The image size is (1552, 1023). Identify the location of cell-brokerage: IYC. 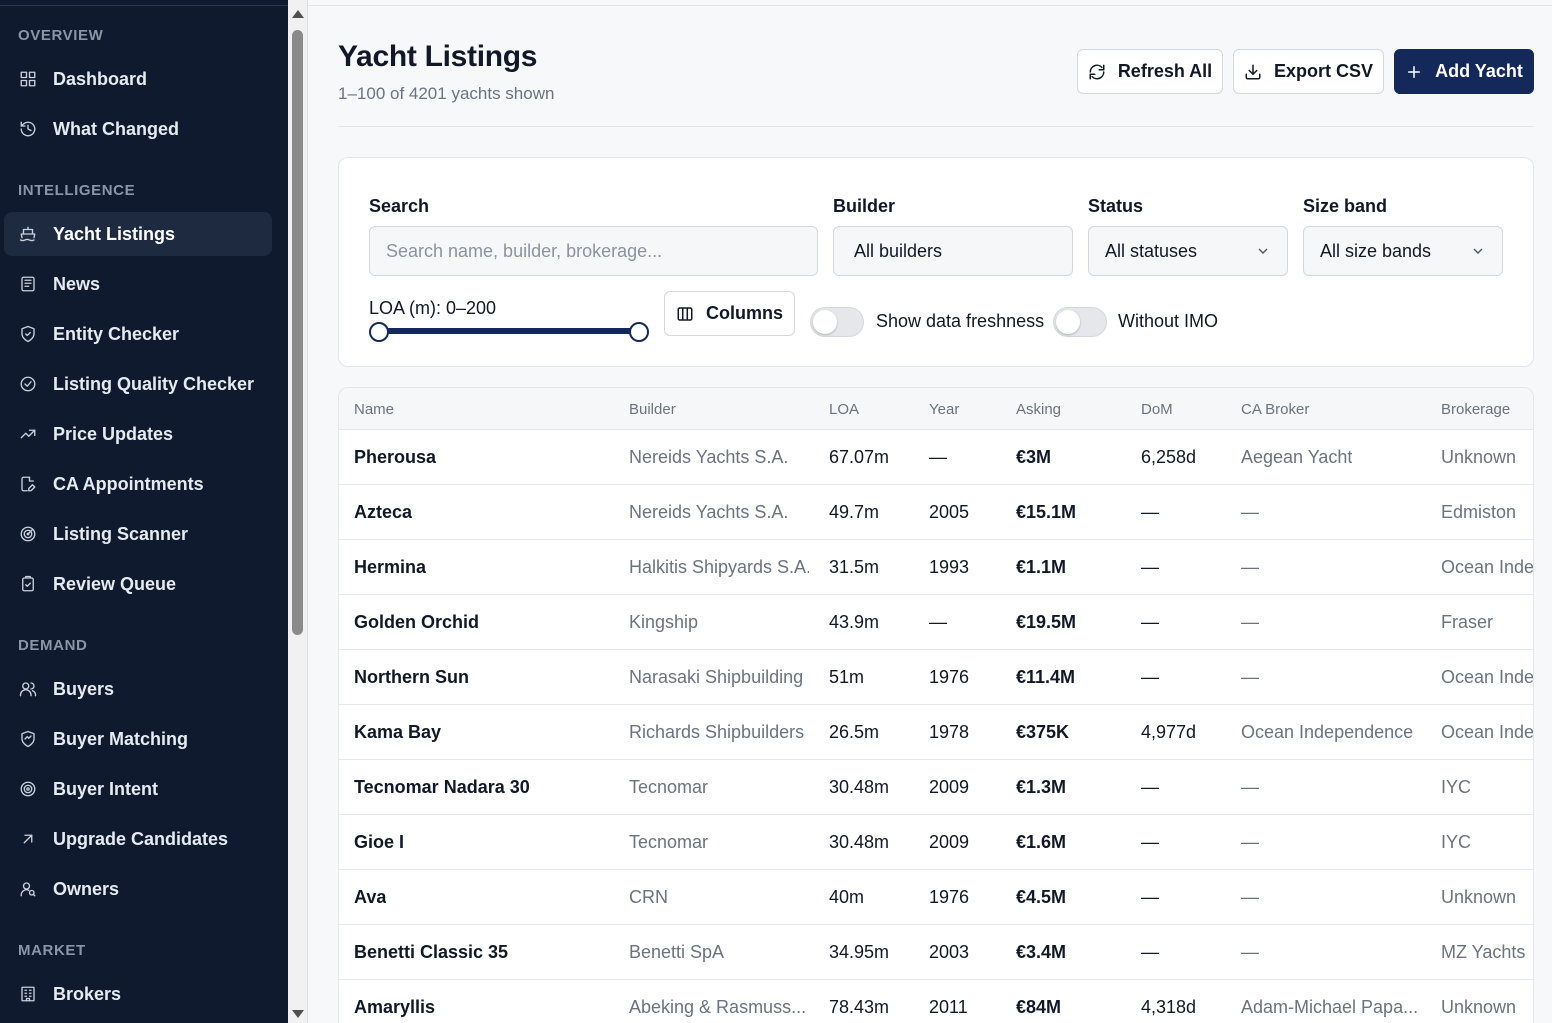
(1456, 787).